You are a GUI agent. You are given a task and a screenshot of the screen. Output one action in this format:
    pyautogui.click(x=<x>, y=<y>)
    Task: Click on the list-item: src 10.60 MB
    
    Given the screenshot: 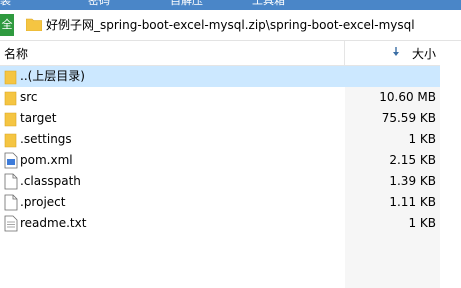 What is the action you would take?
    pyautogui.click(x=220, y=97)
    